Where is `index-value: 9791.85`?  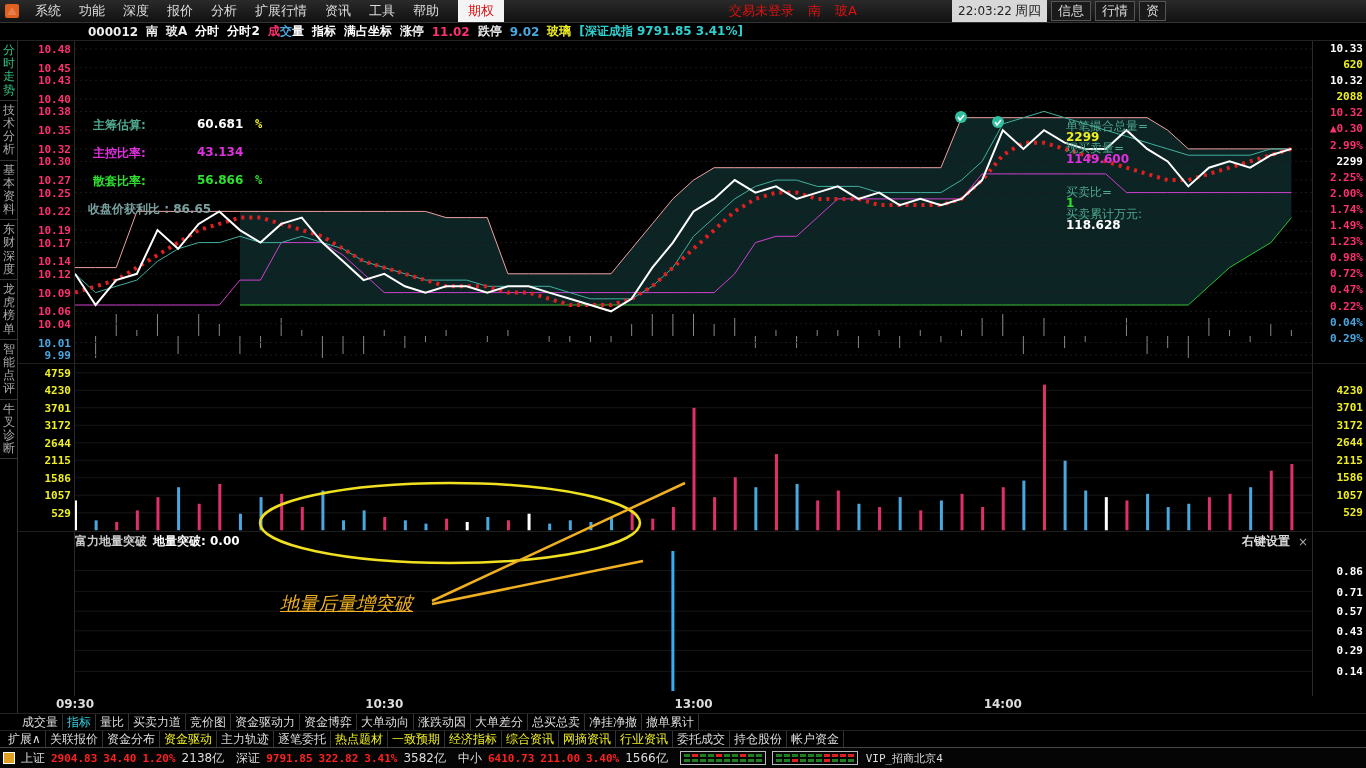
index-value: 9791.85 is located at coordinates (289, 758).